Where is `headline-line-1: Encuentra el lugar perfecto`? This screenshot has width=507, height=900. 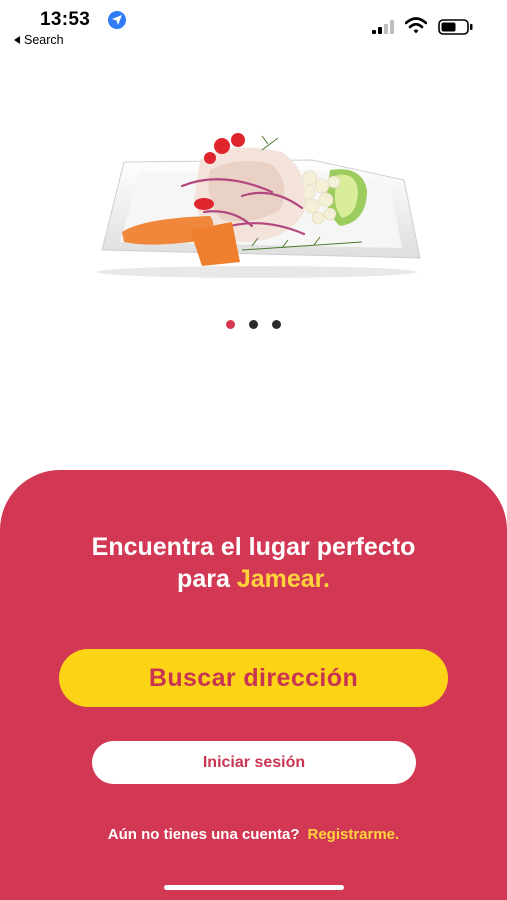
headline-line-1: Encuentra el lugar perfecto is located at coordinates (253, 547).